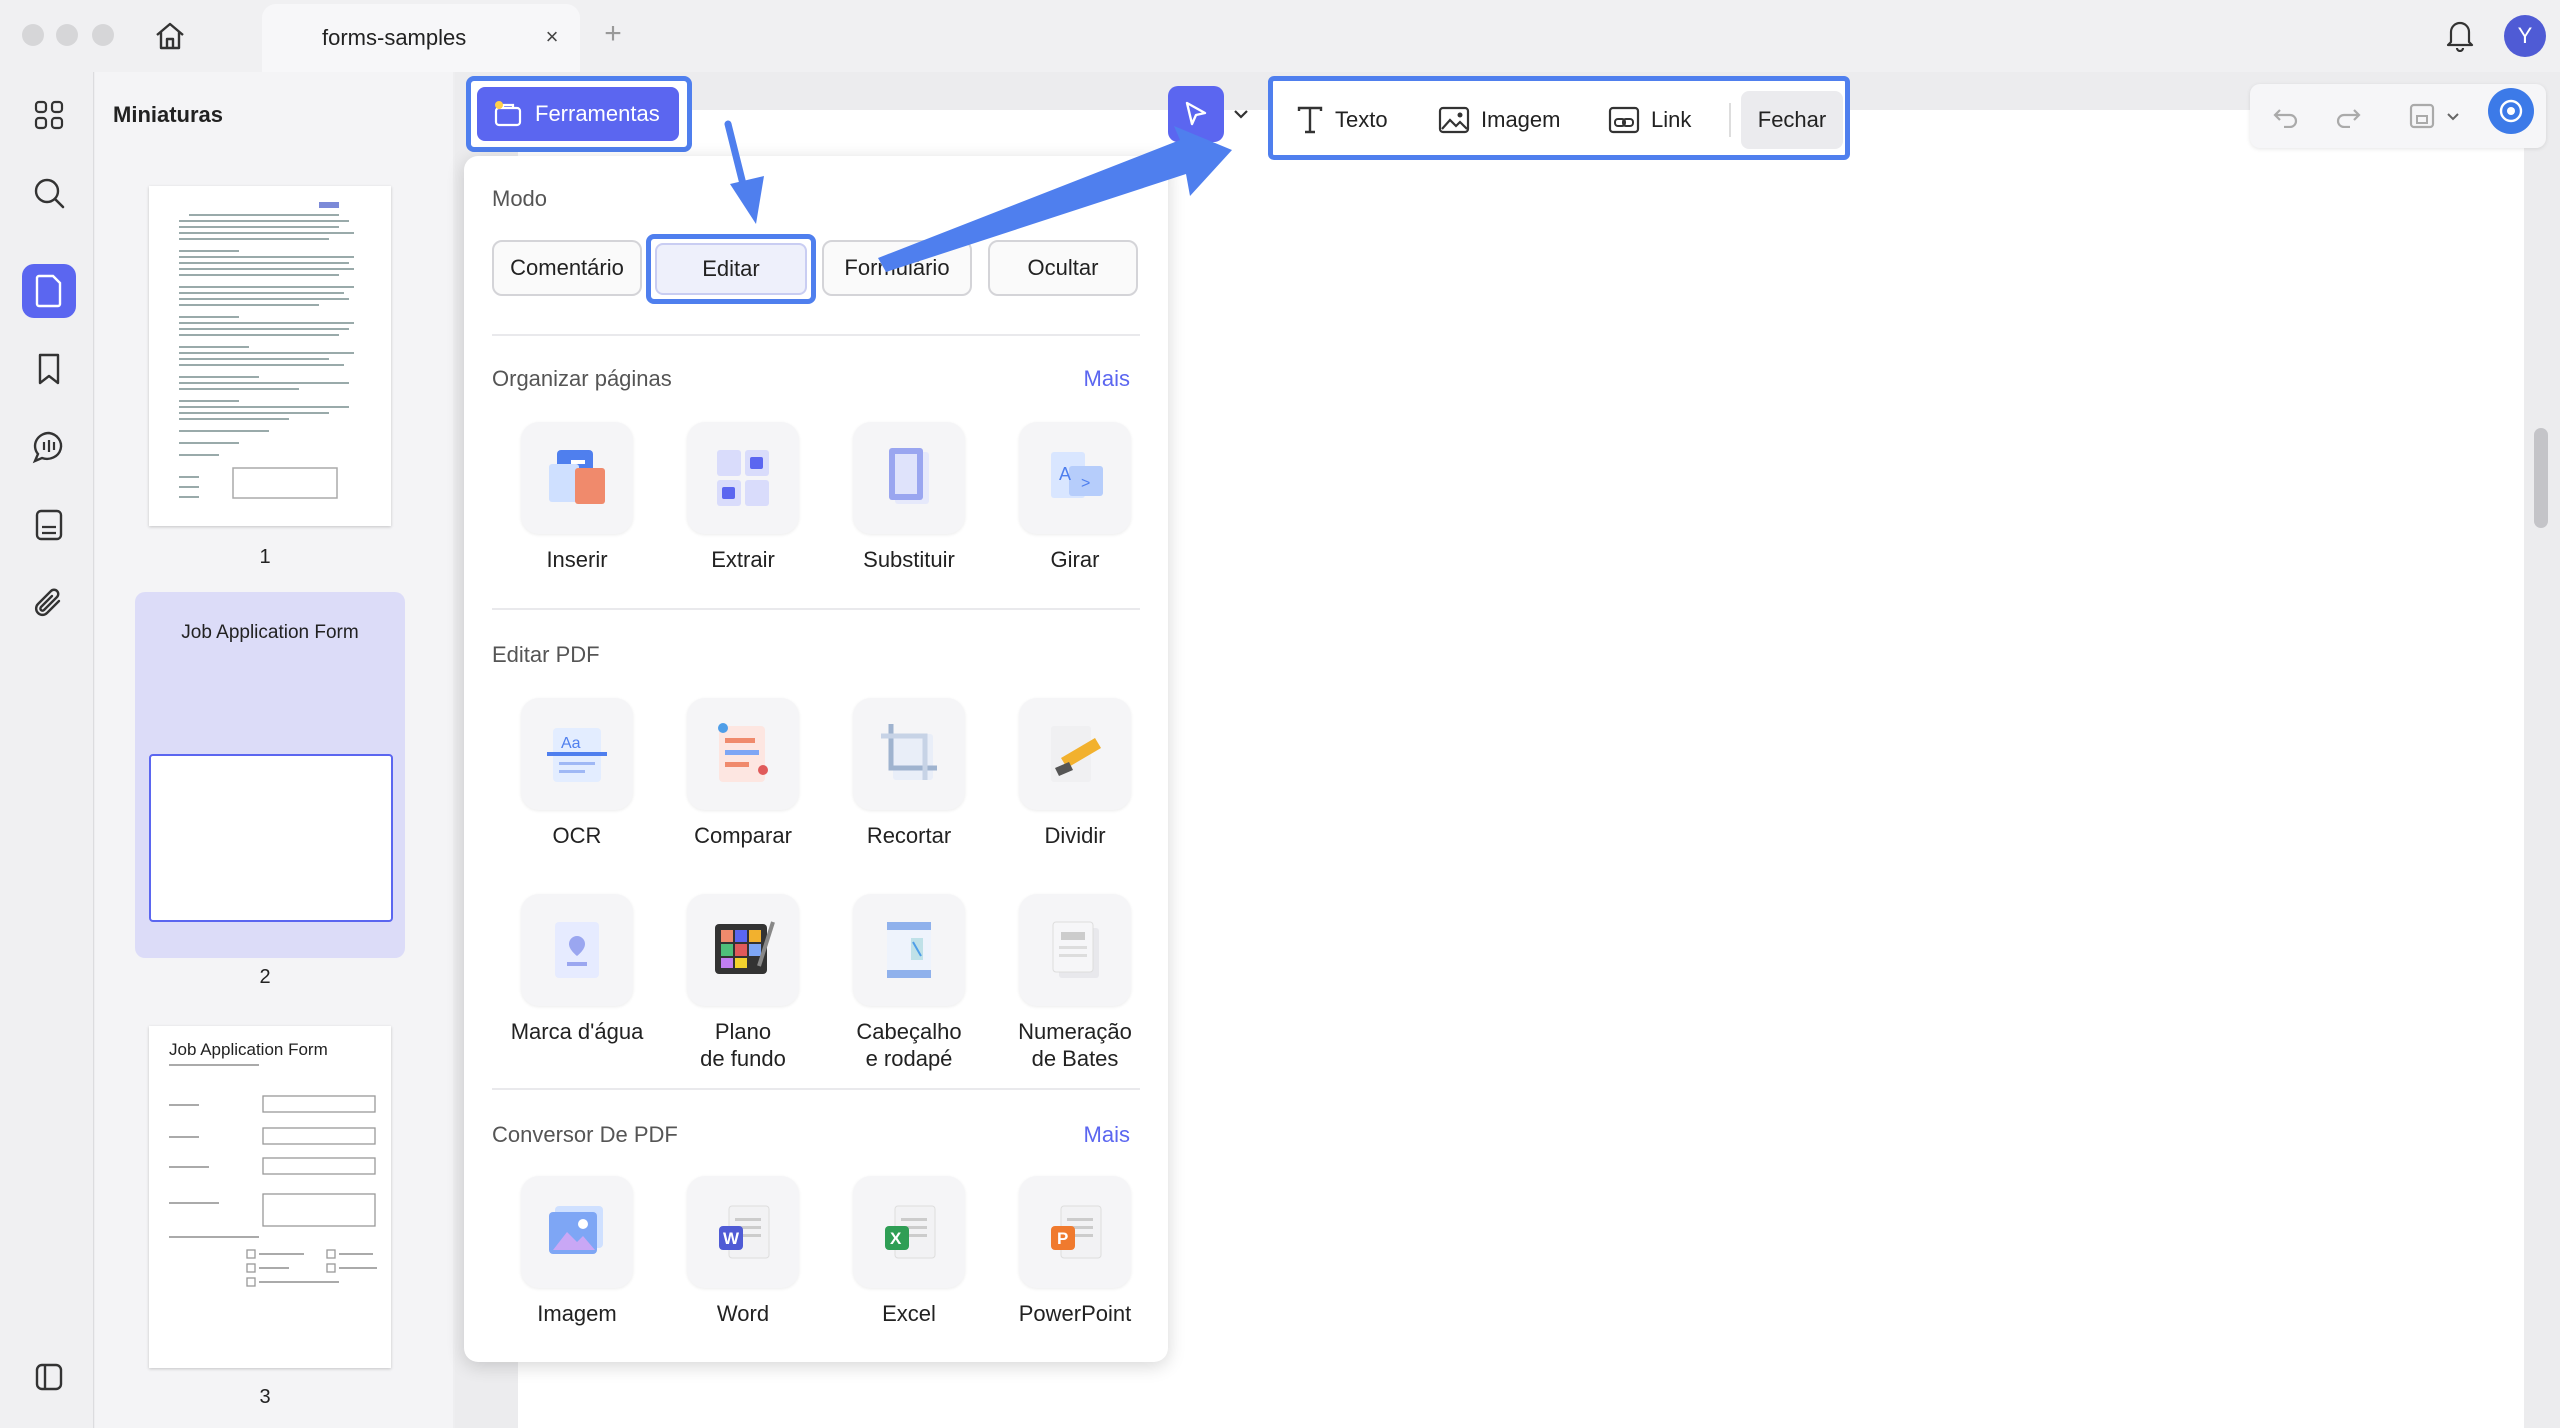 This screenshot has height=1428, width=2560. What do you see at coordinates (103, 35) in the screenshot?
I see `window-zoom-dot` at bounding box center [103, 35].